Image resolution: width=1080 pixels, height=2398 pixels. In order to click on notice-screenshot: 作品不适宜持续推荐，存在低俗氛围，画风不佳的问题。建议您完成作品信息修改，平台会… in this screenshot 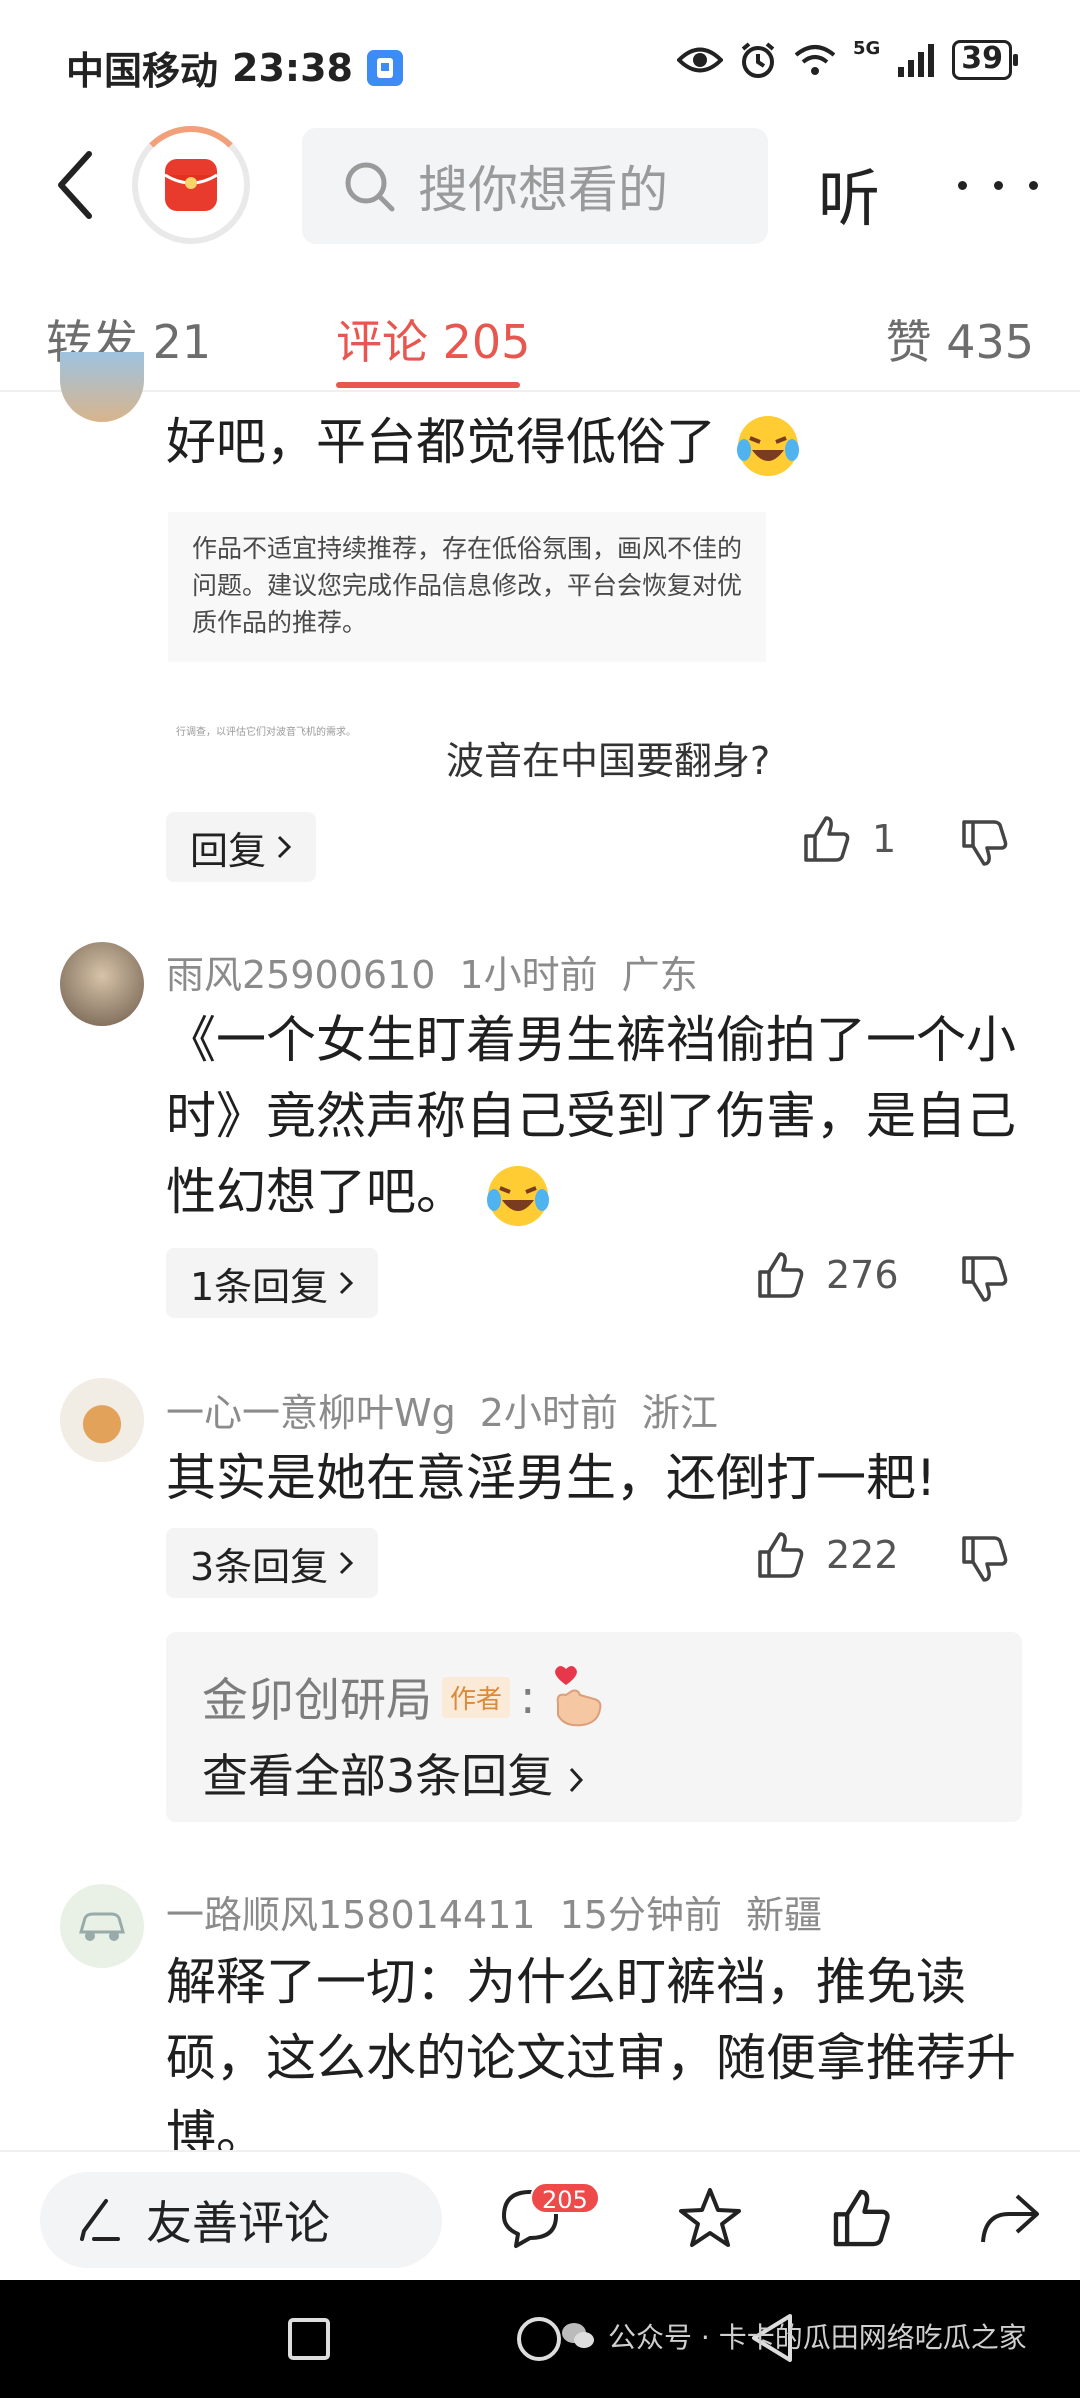, I will do `click(467, 587)`.